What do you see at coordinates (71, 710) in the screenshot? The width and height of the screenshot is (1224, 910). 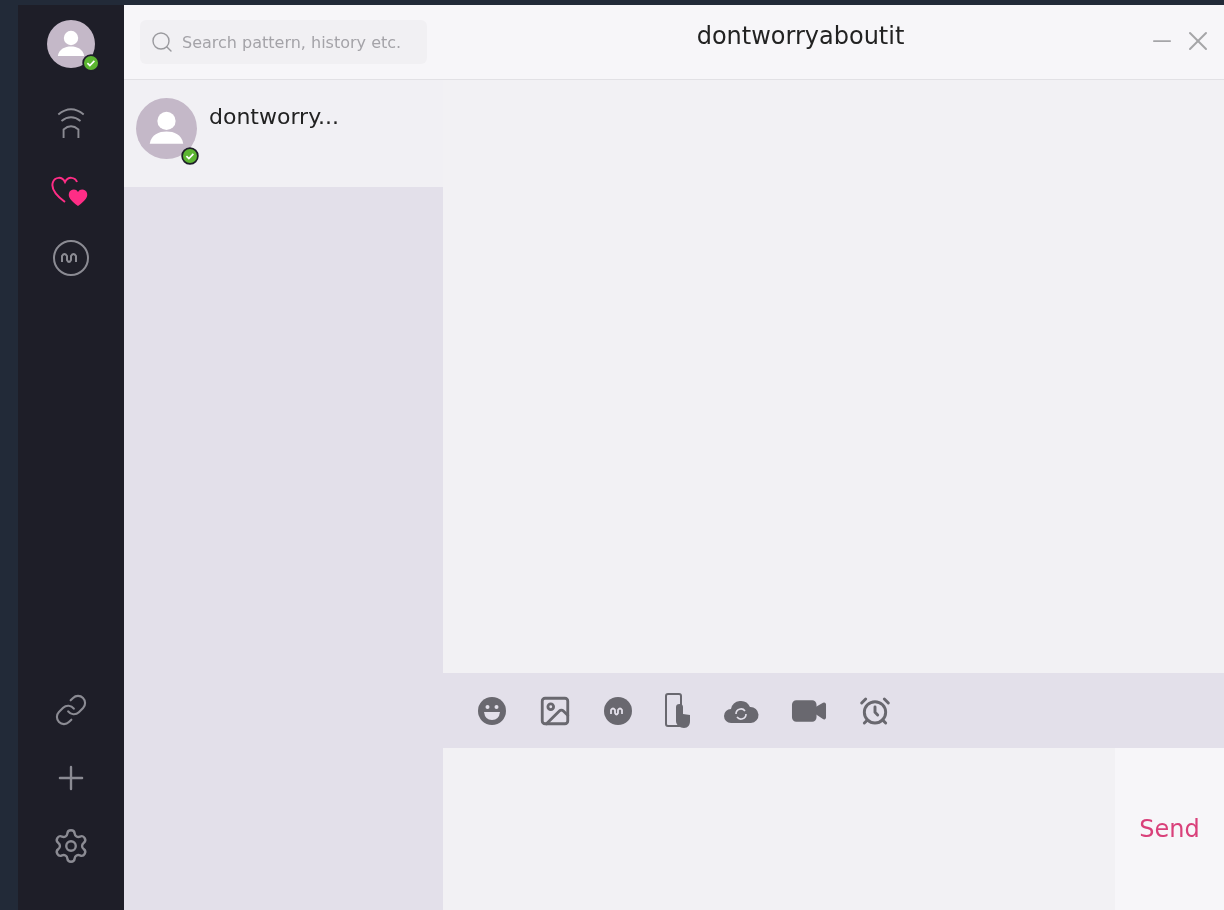 I see `link-icon` at bounding box center [71, 710].